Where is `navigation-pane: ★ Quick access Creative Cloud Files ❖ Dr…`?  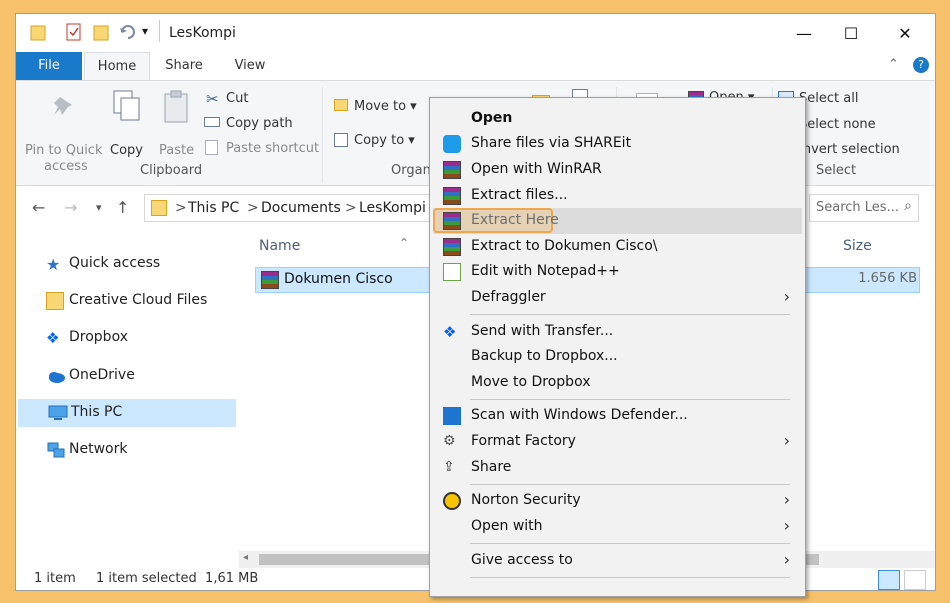
navigation-pane: ★ Quick access Creative Cloud Files ❖ Dr… is located at coordinates (127, 398).